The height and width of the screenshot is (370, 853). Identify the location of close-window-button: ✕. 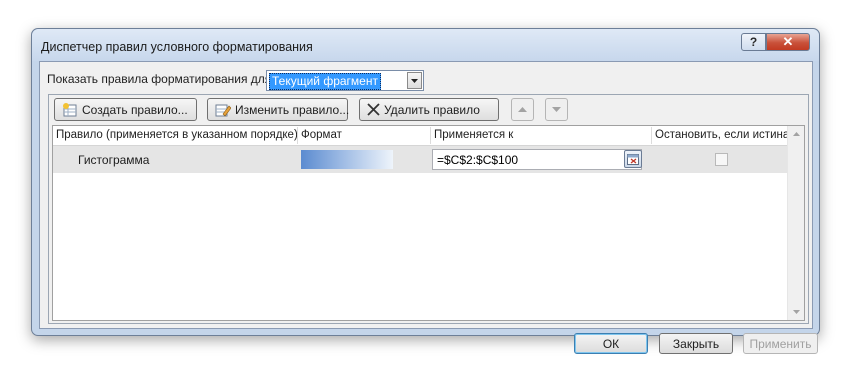
(788, 42).